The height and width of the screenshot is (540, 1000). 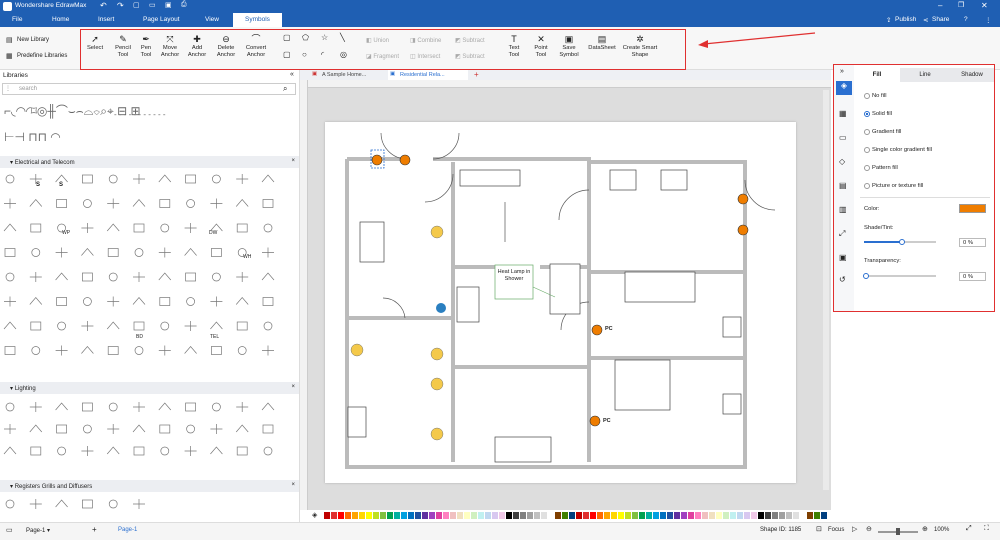 What do you see at coordinates (898, 531) in the screenshot?
I see `zoom-slider` at bounding box center [898, 531].